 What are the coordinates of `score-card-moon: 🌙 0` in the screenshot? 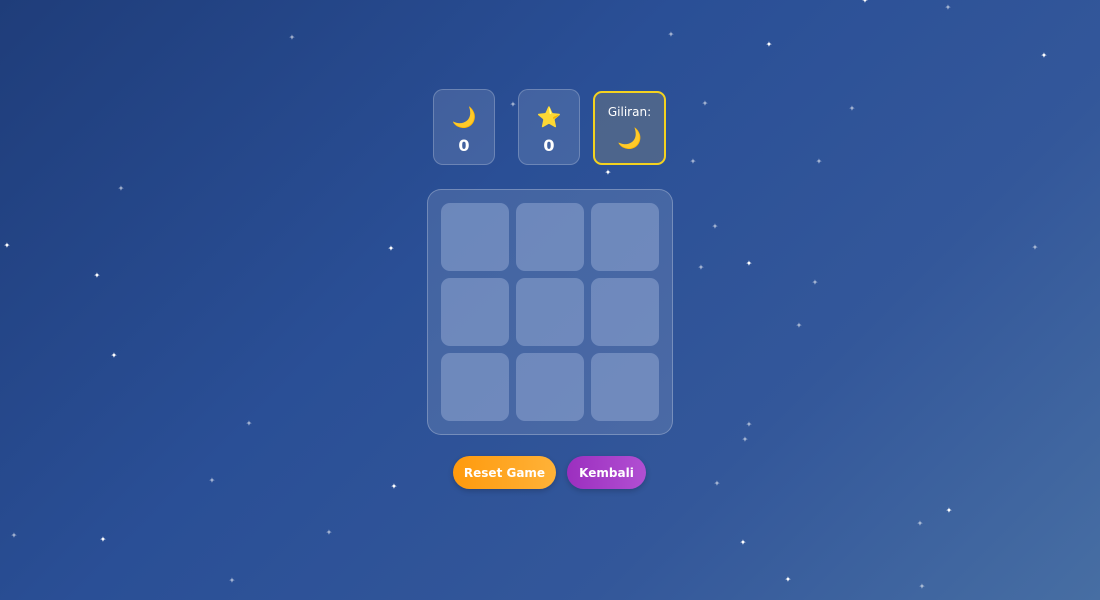 It's located at (464, 127).